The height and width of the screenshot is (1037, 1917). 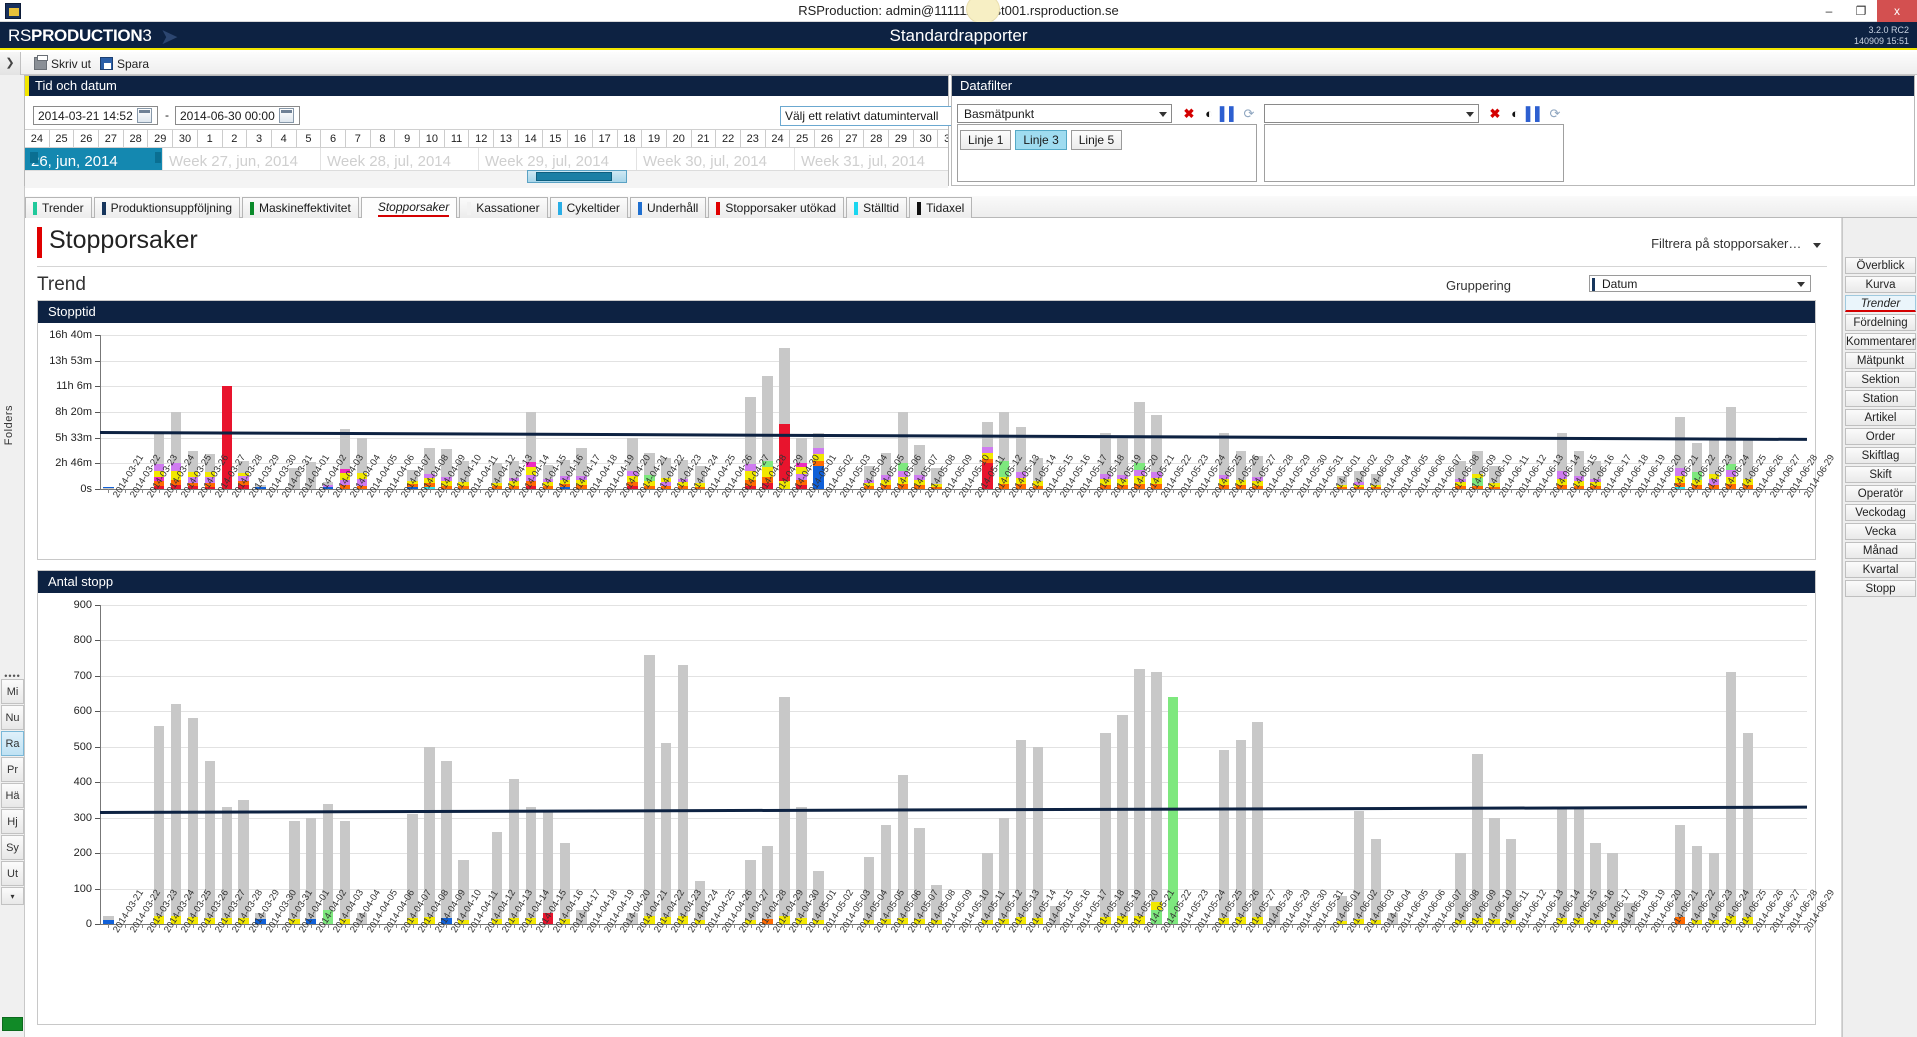 What do you see at coordinates (1880, 512) in the screenshot?
I see `sidebar-item-veckodag: Veckodag` at bounding box center [1880, 512].